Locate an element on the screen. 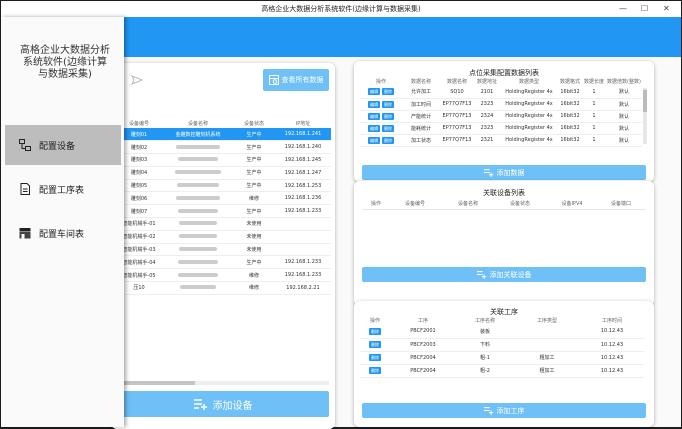 Image resolution: width=682 pixels, height=429 pixels. table-row: 智能机械手-05 维修 192.168.1.233 is located at coordinates (223, 275).